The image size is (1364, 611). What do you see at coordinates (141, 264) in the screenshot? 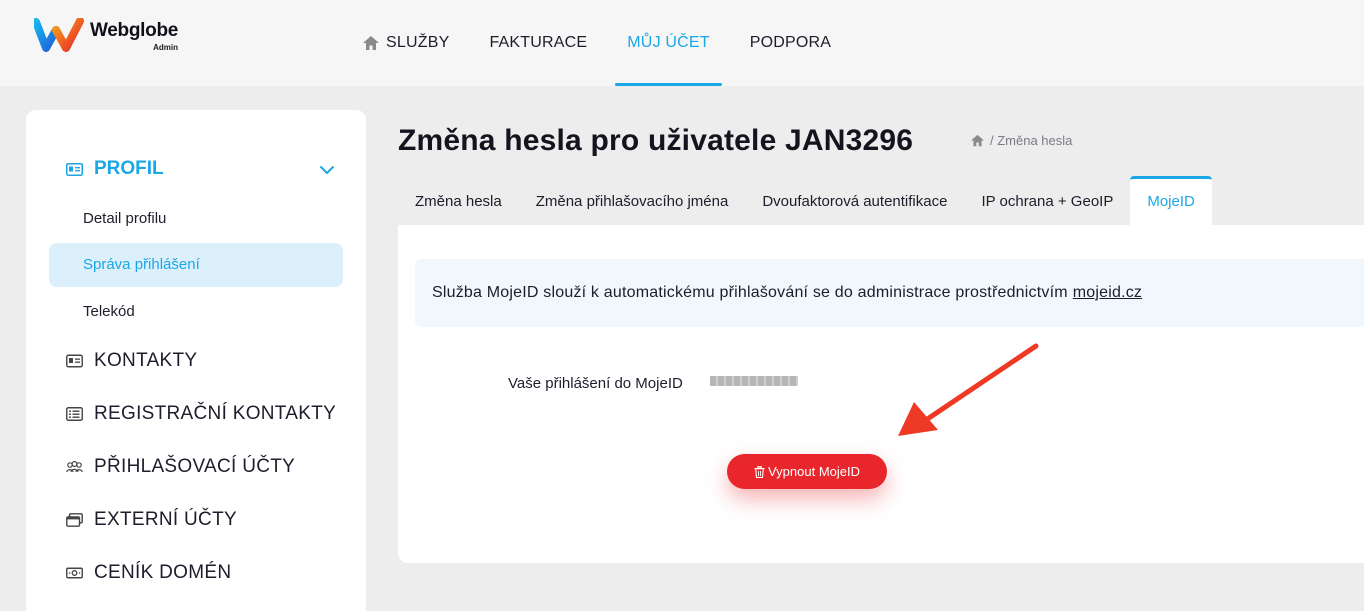
I see `sidebar-item-sprava-prihlaseni: Správa přihlášení` at bounding box center [141, 264].